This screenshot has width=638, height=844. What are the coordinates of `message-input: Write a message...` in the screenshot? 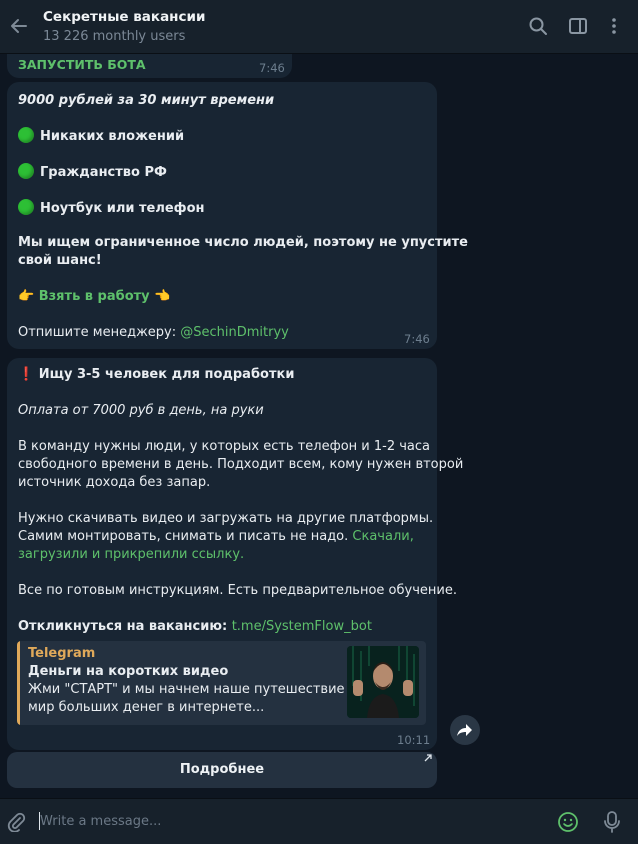 It's located at (100, 821).